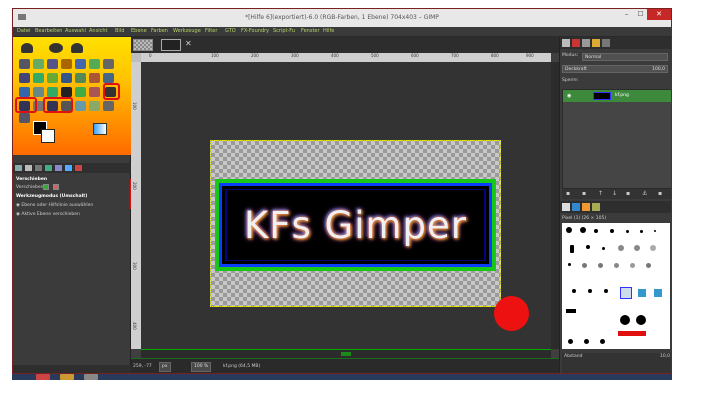 The width and height of the screenshot is (704, 403). What do you see at coordinates (665, 356) in the screenshot?
I see `spacing-value: 10,0` at bounding box center [665, 356].